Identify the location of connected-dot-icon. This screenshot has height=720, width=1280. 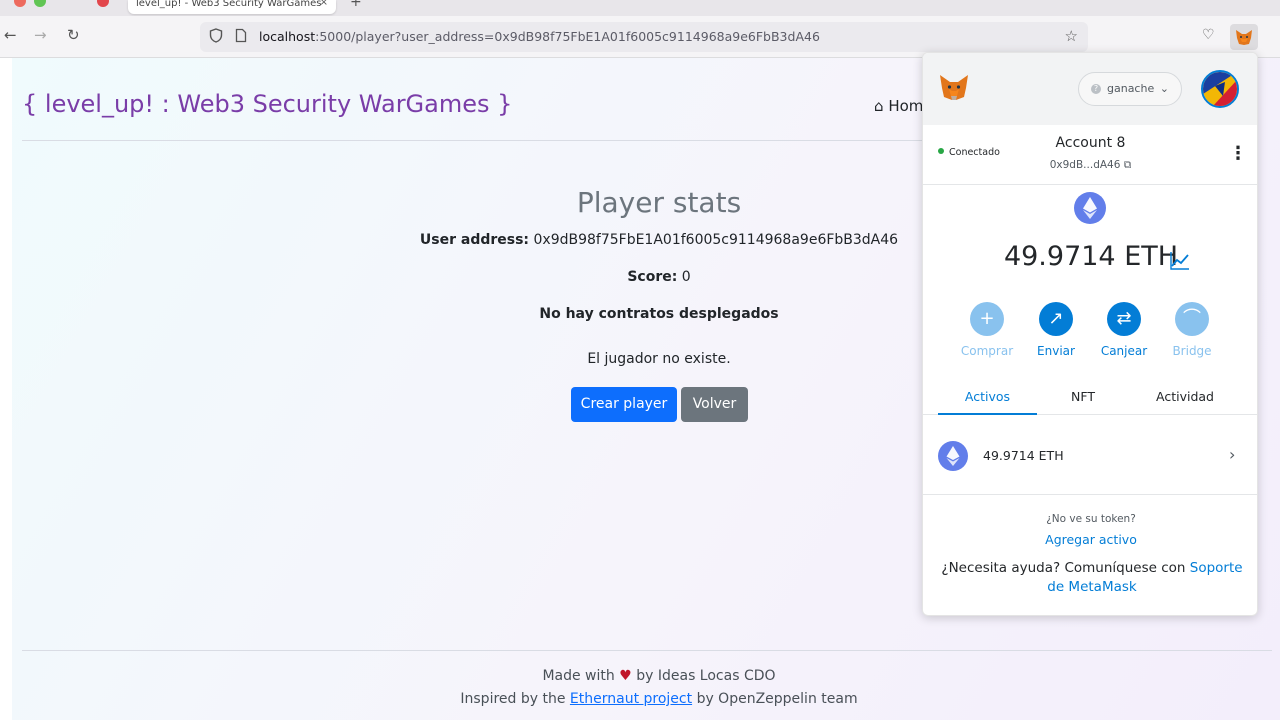
(941, 151).